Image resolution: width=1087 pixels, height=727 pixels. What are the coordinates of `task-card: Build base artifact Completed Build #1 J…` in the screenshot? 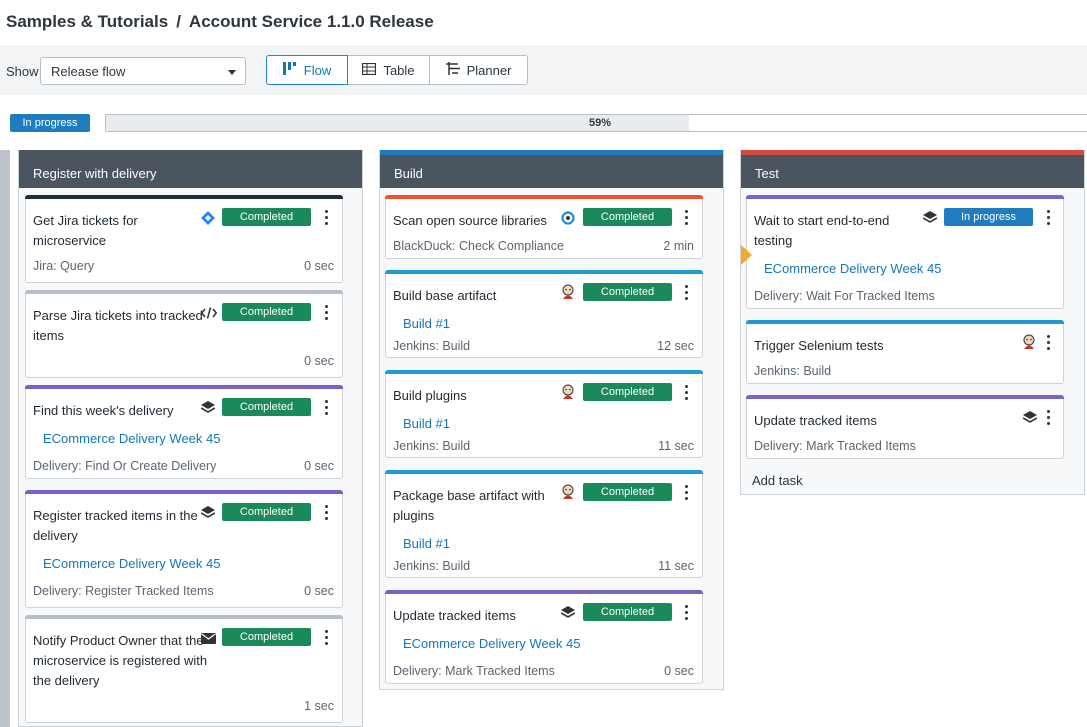 It's located at (544, 314).